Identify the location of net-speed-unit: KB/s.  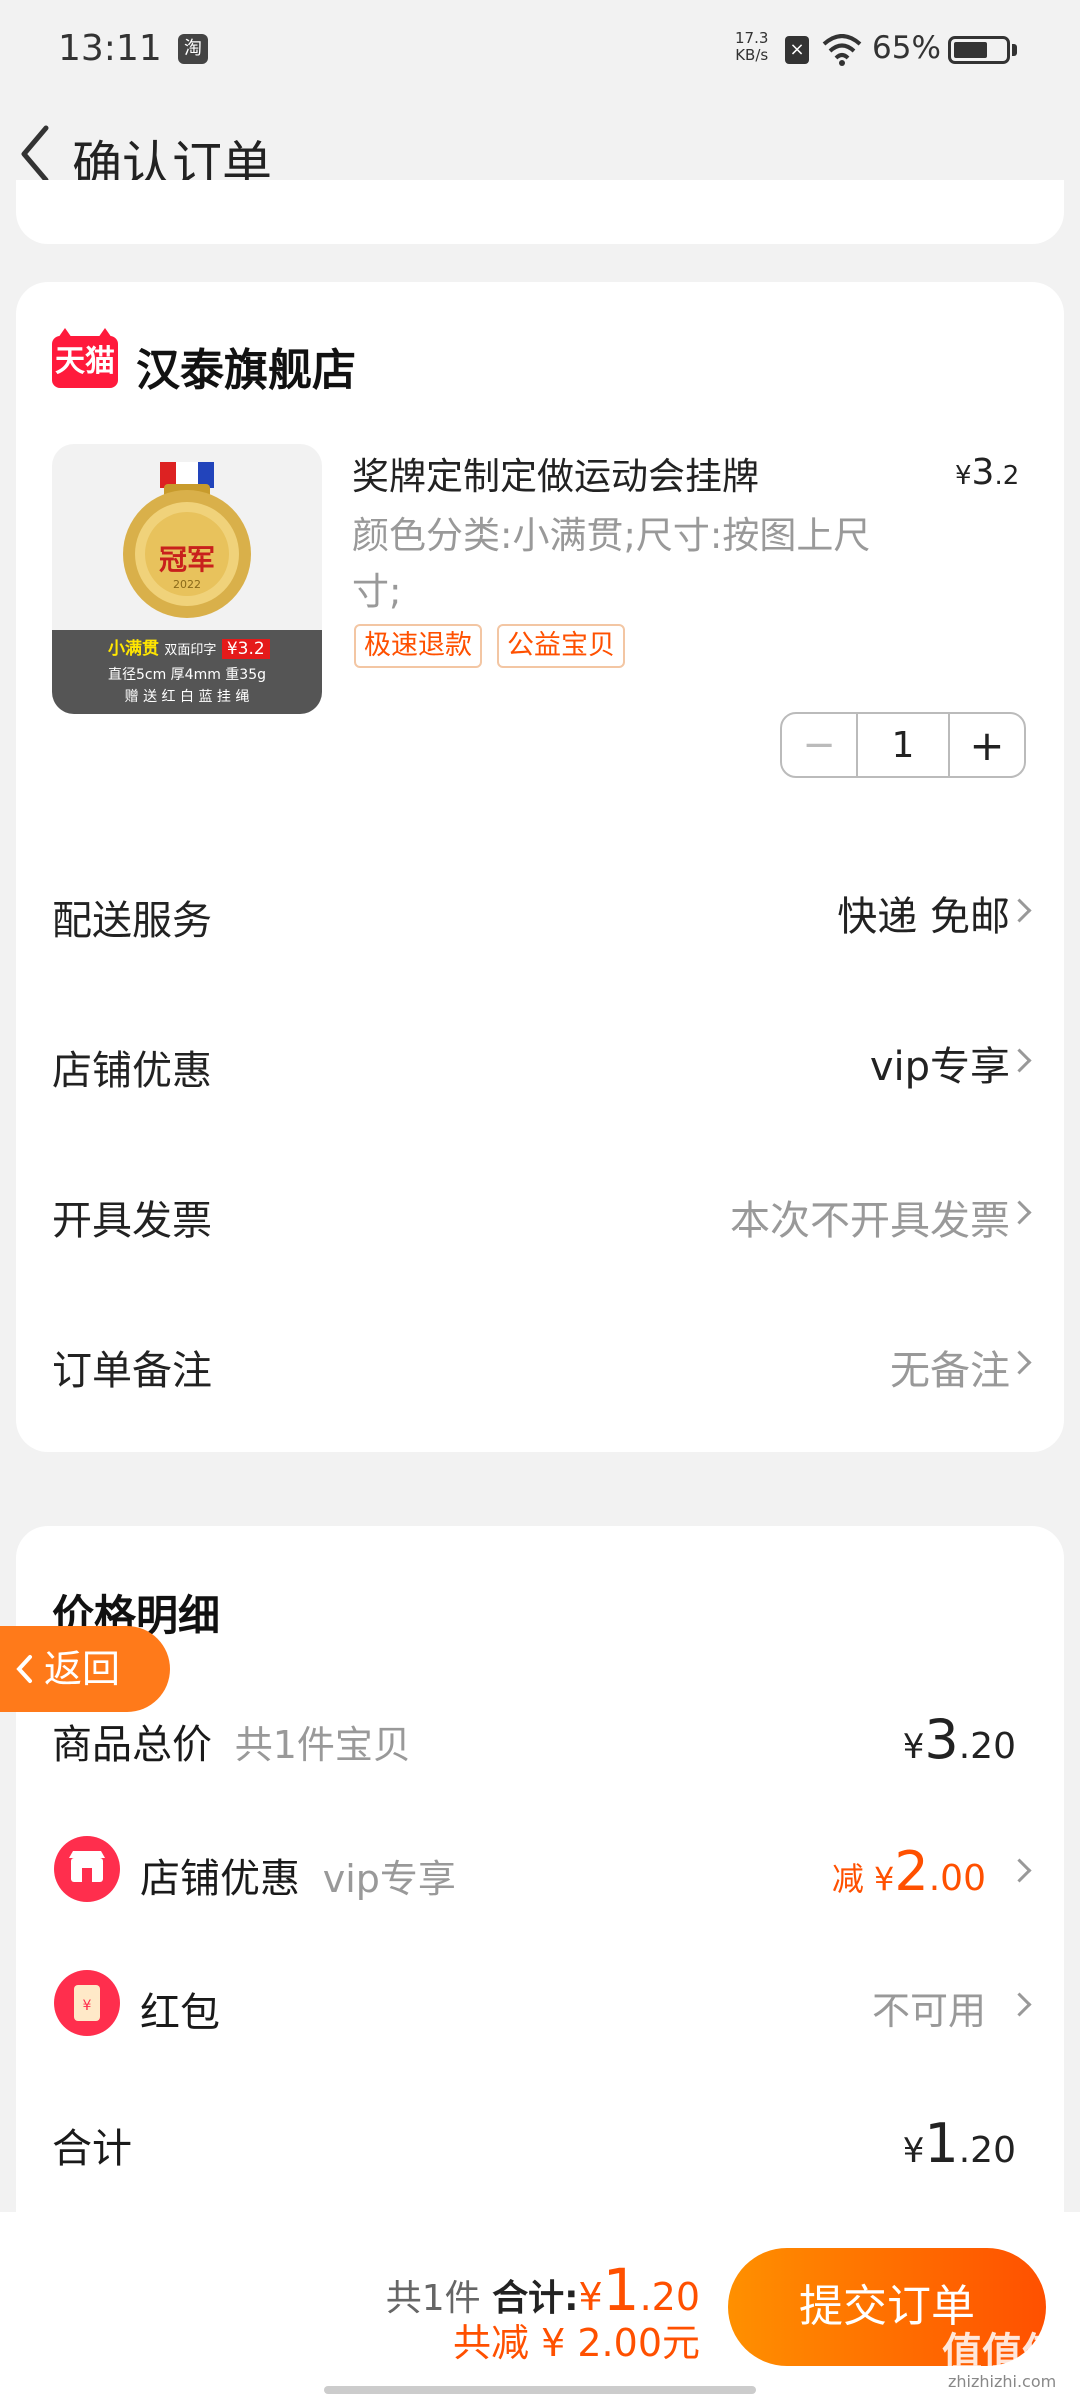
(752, 55).